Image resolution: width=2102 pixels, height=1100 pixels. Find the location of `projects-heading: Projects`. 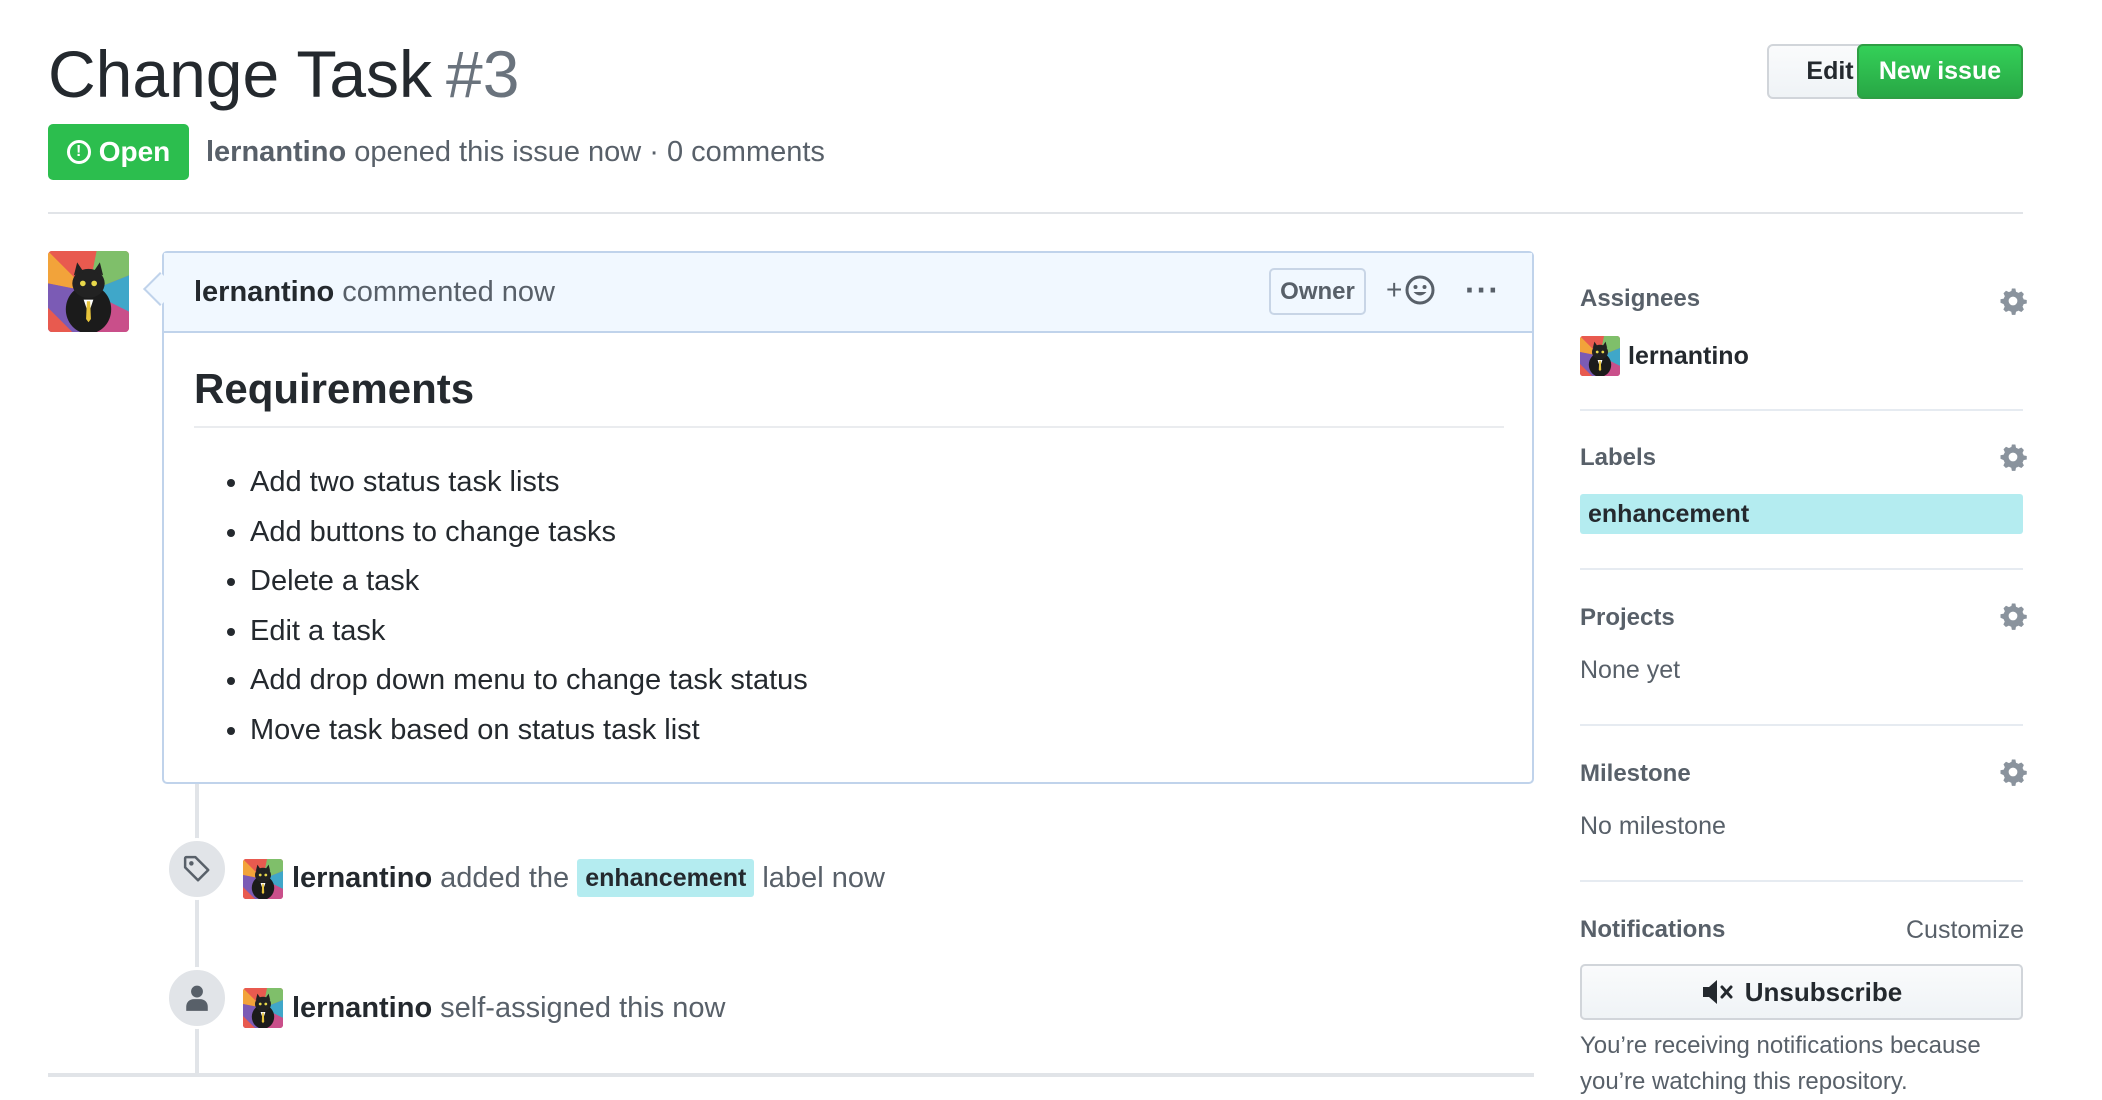

projects-heading: Projects is located at coordinates (1627, 618).